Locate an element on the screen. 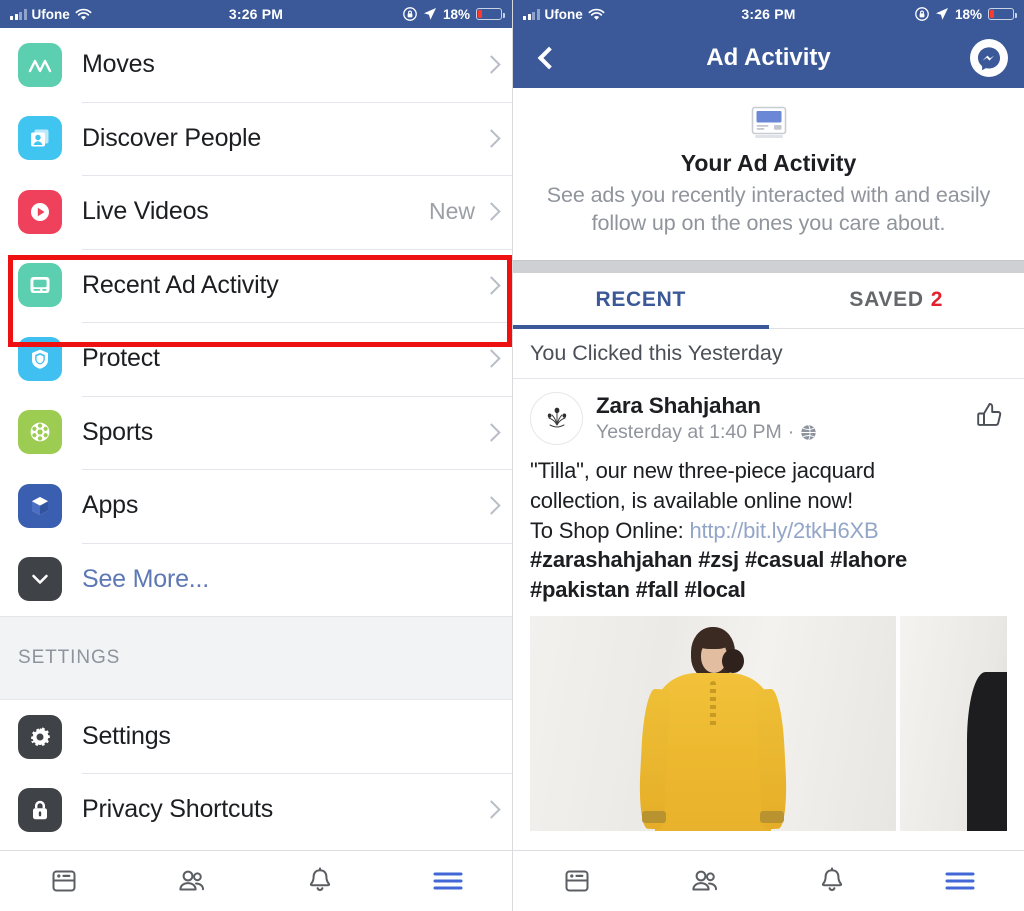 Image resolution: width=1024 pixels, height=911 pixels. menu-item-privacy-shortcuts: Privacy Shortcuts is located at coordinates (256, 809).